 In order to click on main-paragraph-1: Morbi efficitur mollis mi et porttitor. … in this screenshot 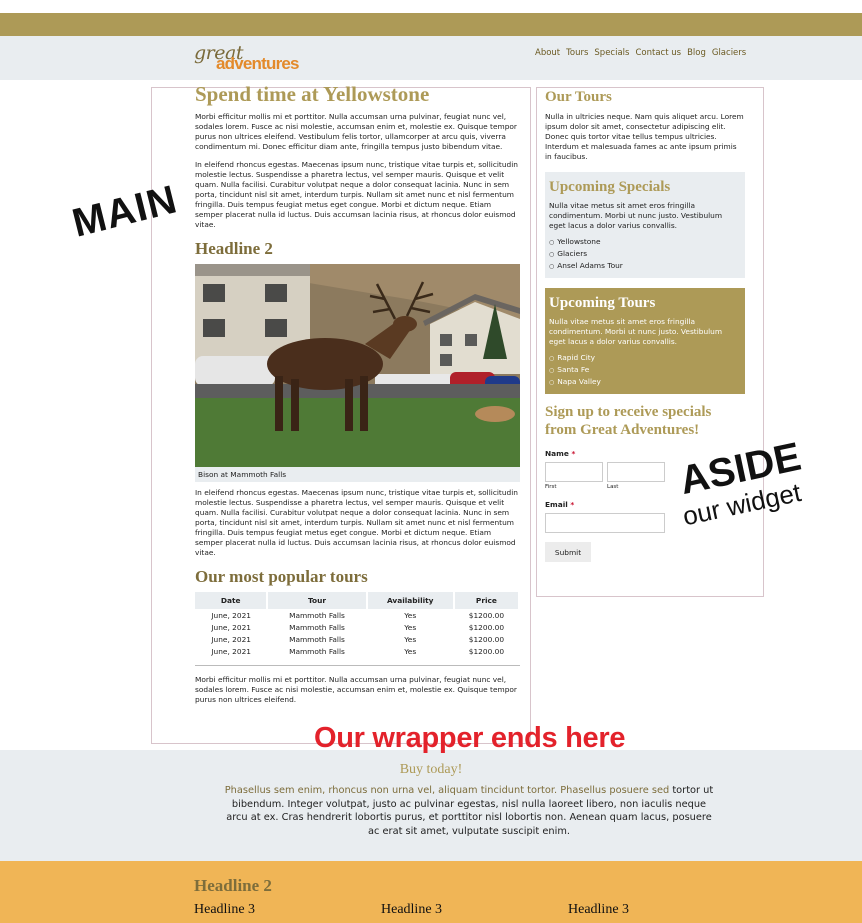, I will do `click(356, 131)`.